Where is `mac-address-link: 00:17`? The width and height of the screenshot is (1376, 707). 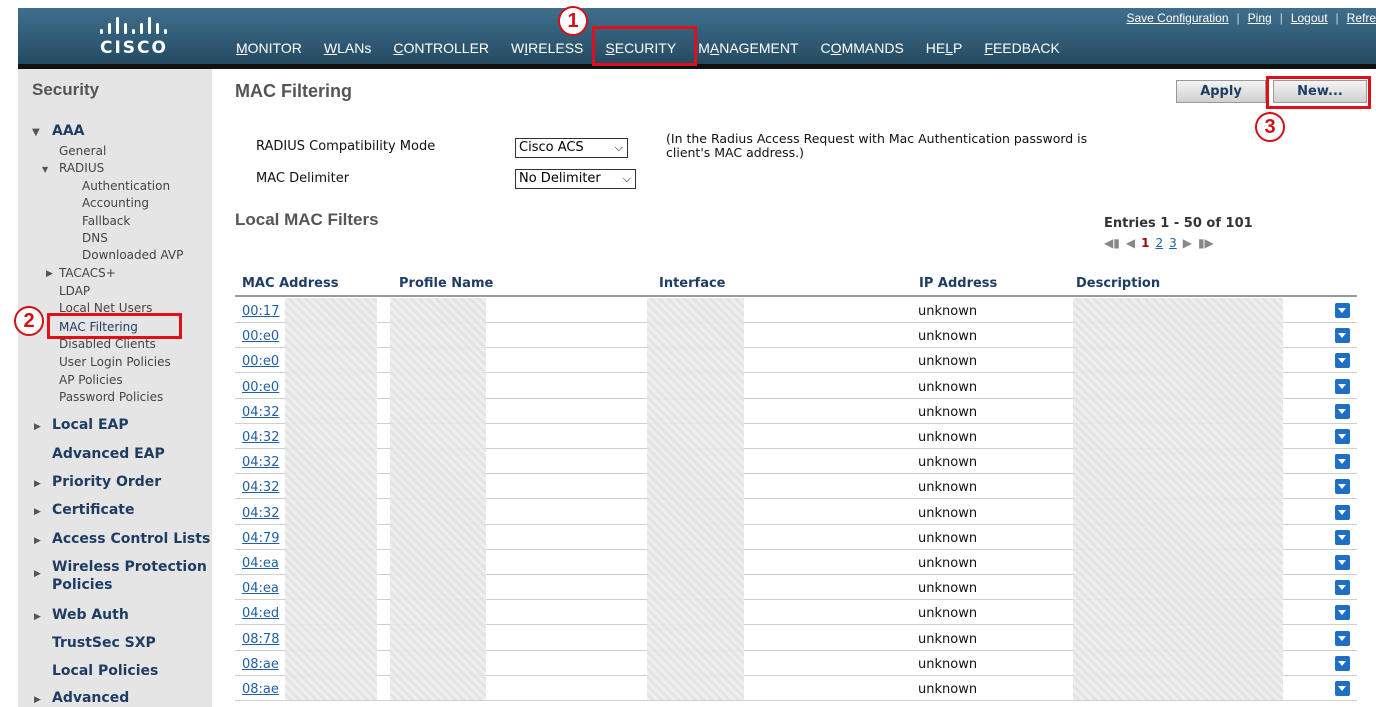
mac-address-link: 00:17 is located at coordinates (260, 311).